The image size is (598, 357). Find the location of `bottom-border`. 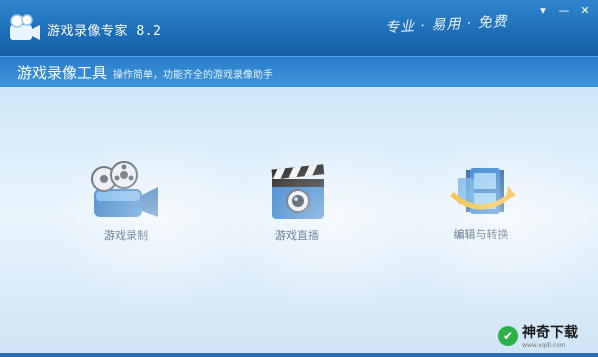

bottom-border is located at coordinates (299, 355).